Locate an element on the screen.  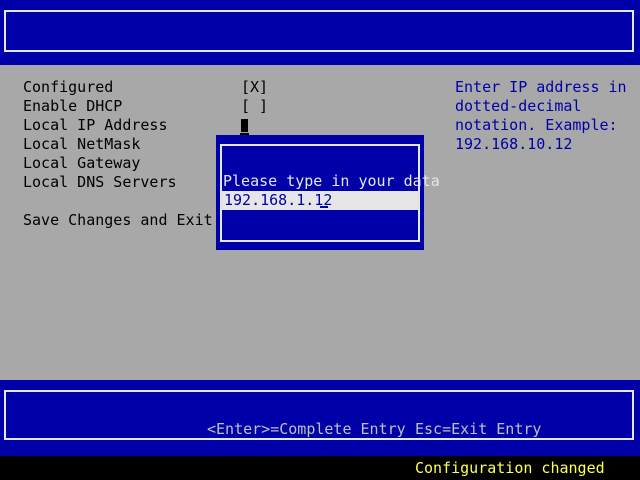
input-dialog: Please type in your data is located at coordinates (328, 192).